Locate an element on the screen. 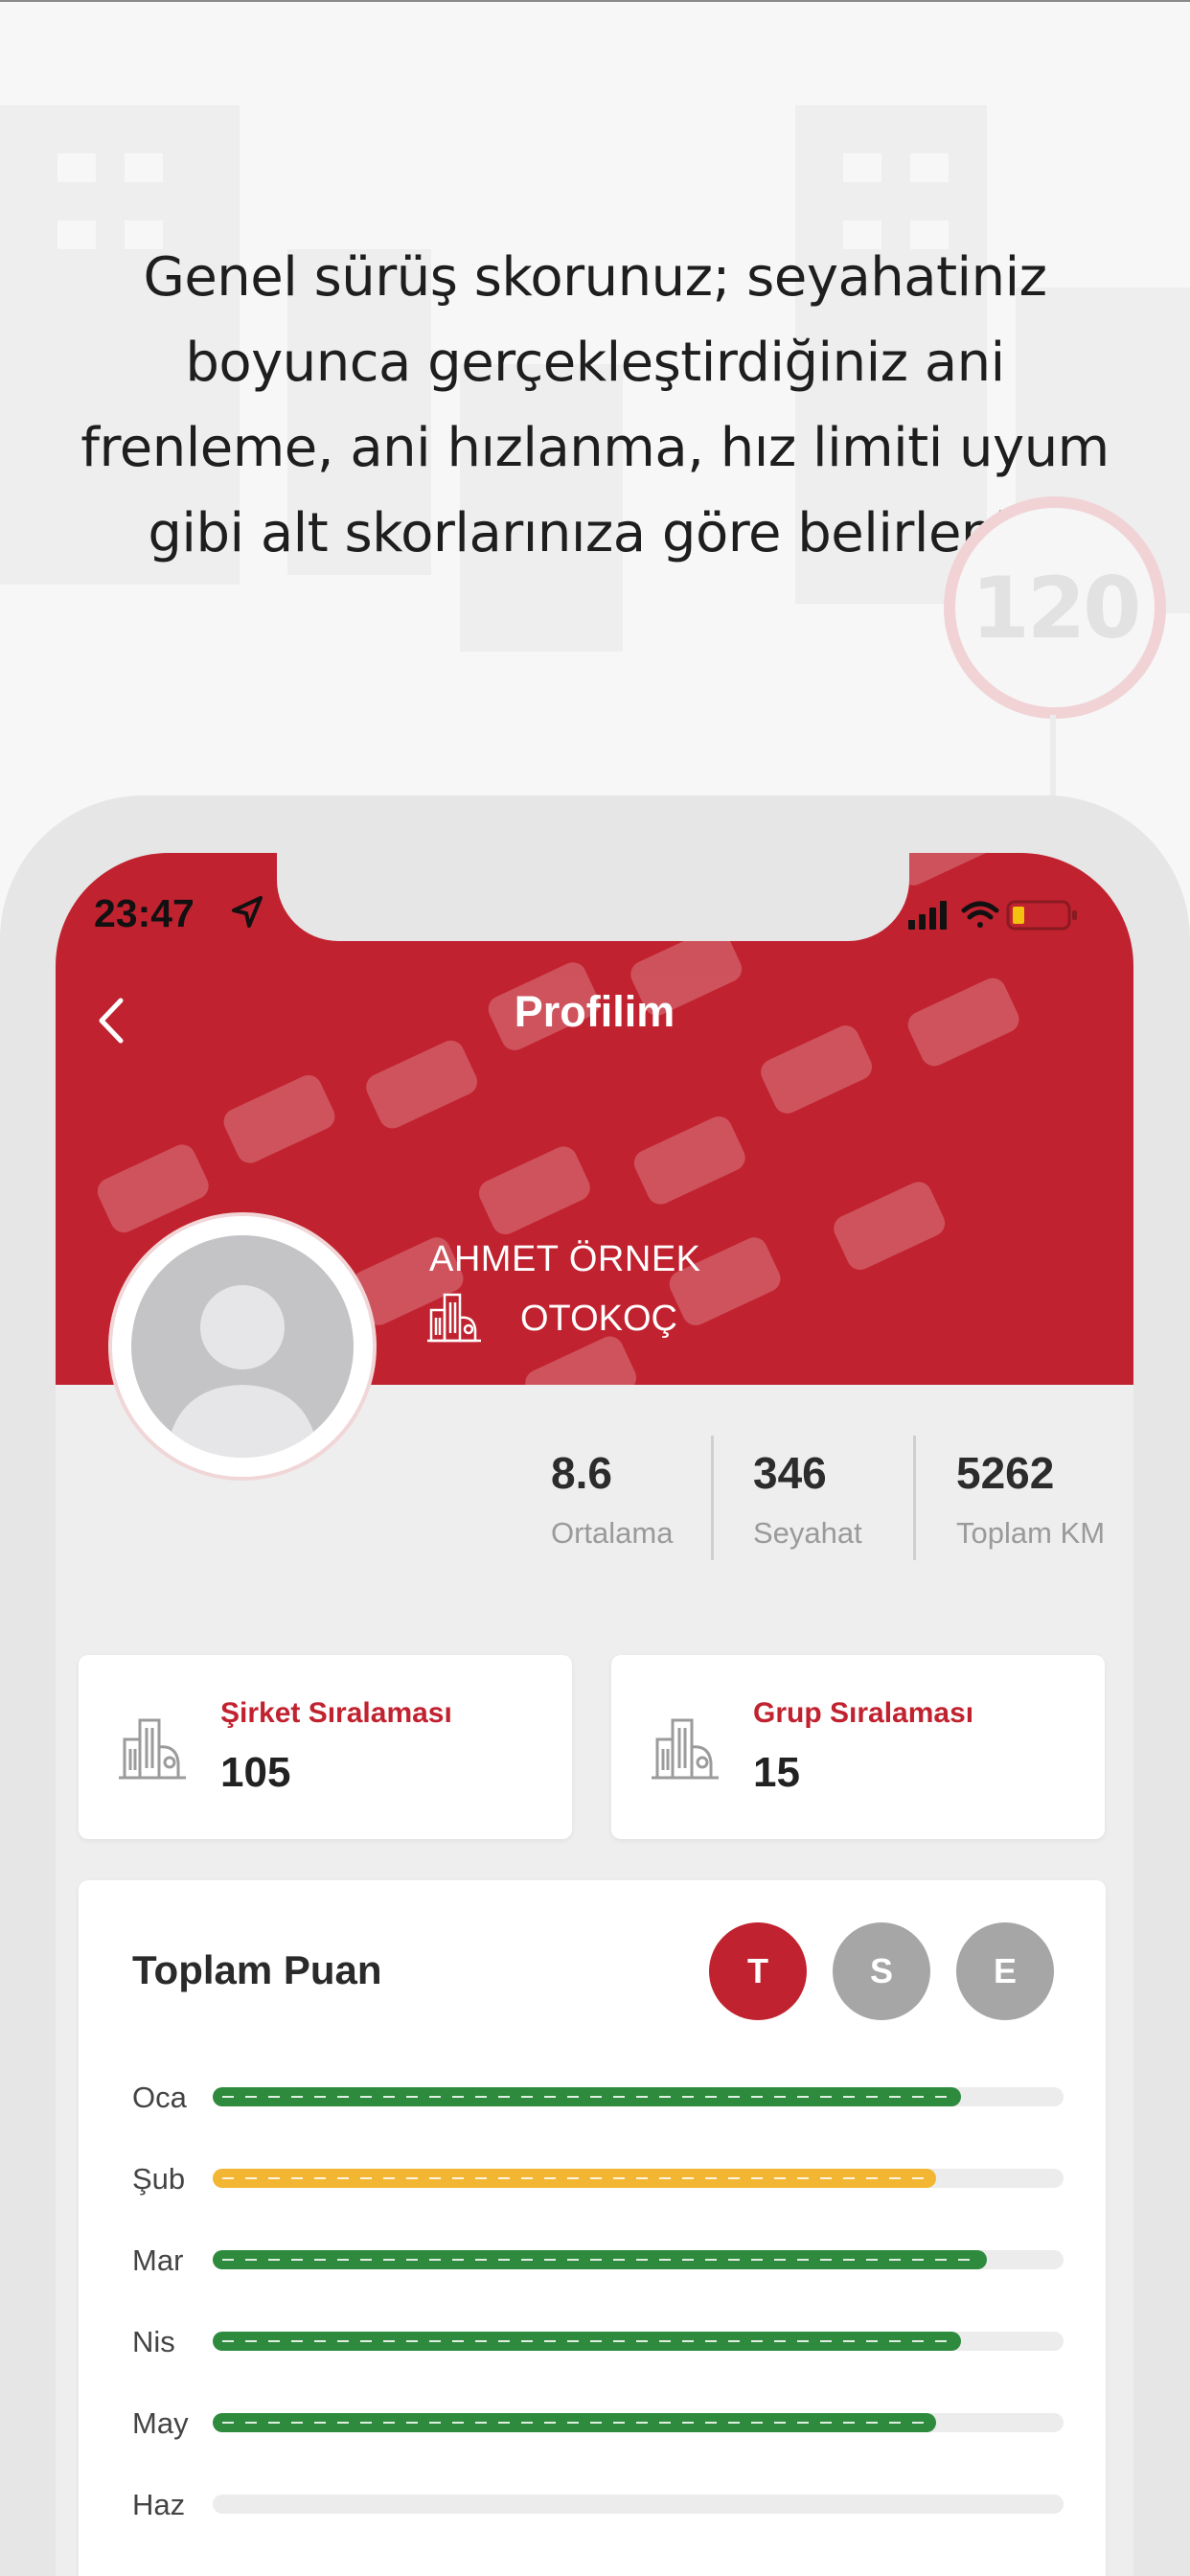 The image size is (1190, 2576). signal-icon is located at coordinates (928, 915).